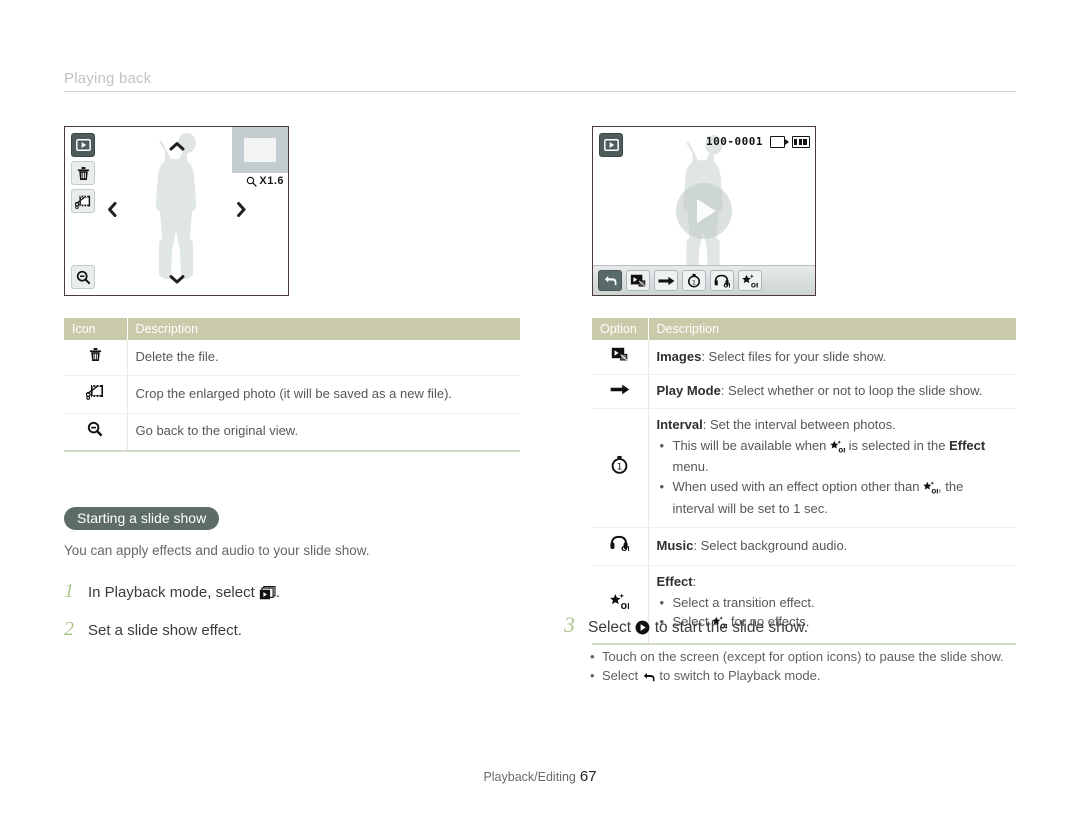 This screenshot has height=815, width=1080. I want to click on file-number: 100-0001, so click(734, 141).